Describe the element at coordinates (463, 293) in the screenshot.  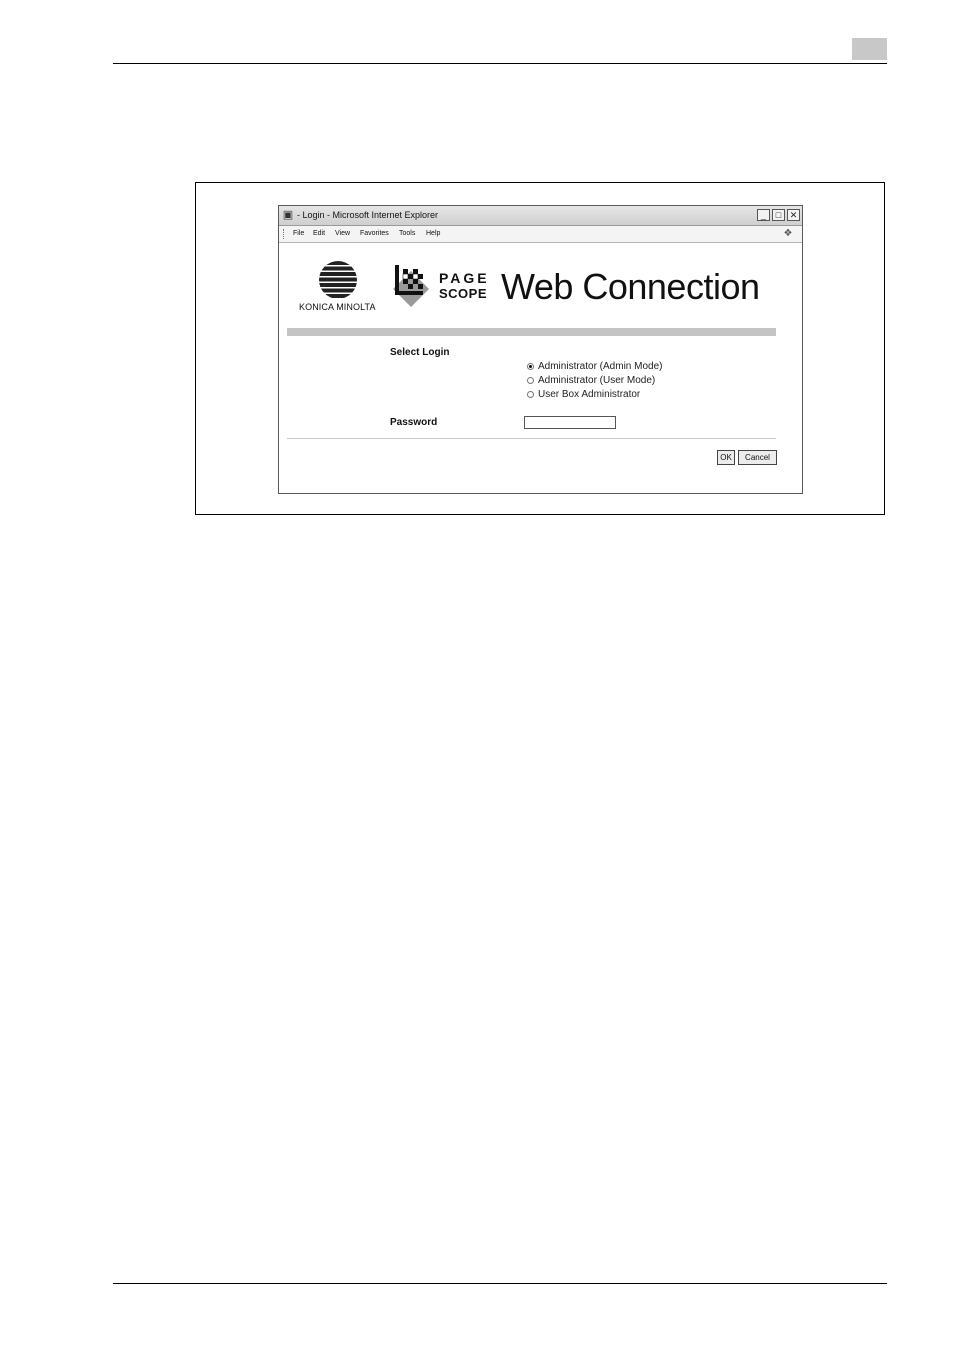
I see `product-line-scope: SCOPE` at that location.